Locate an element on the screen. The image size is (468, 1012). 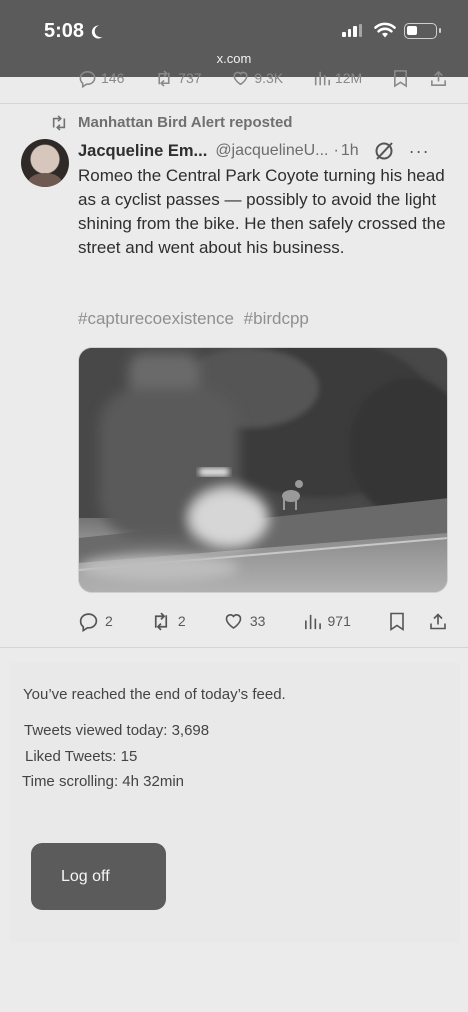
hashtag-link: #capturecoexistence is located at coordinates (156, 318).